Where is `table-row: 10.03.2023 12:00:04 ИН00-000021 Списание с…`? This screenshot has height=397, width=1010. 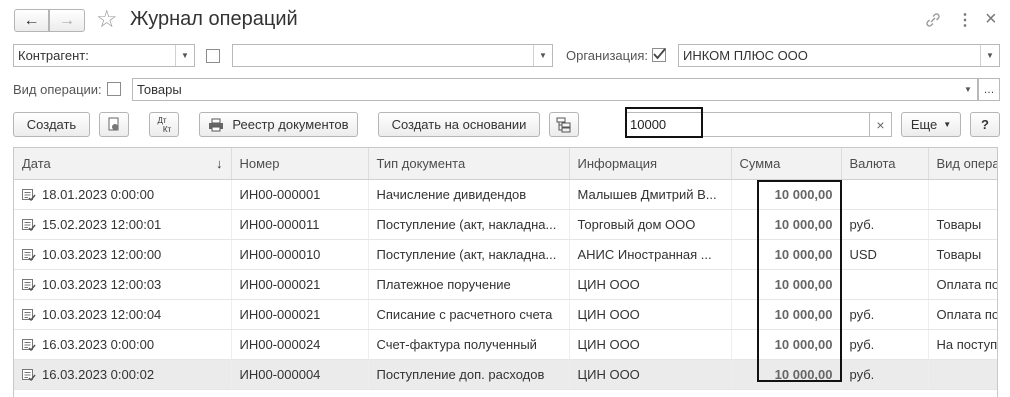
table-row: 10.03.2023 12:00:04 ИН00-000021 Списание с… is located at coordinates (505, 314).